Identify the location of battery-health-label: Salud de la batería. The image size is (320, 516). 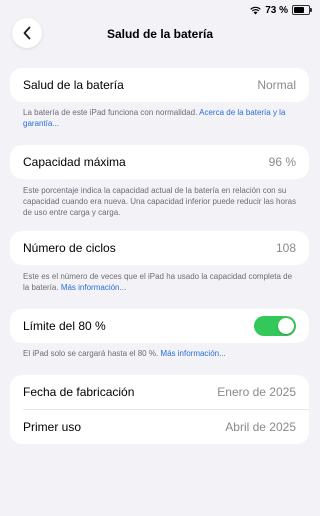
(73, 85).